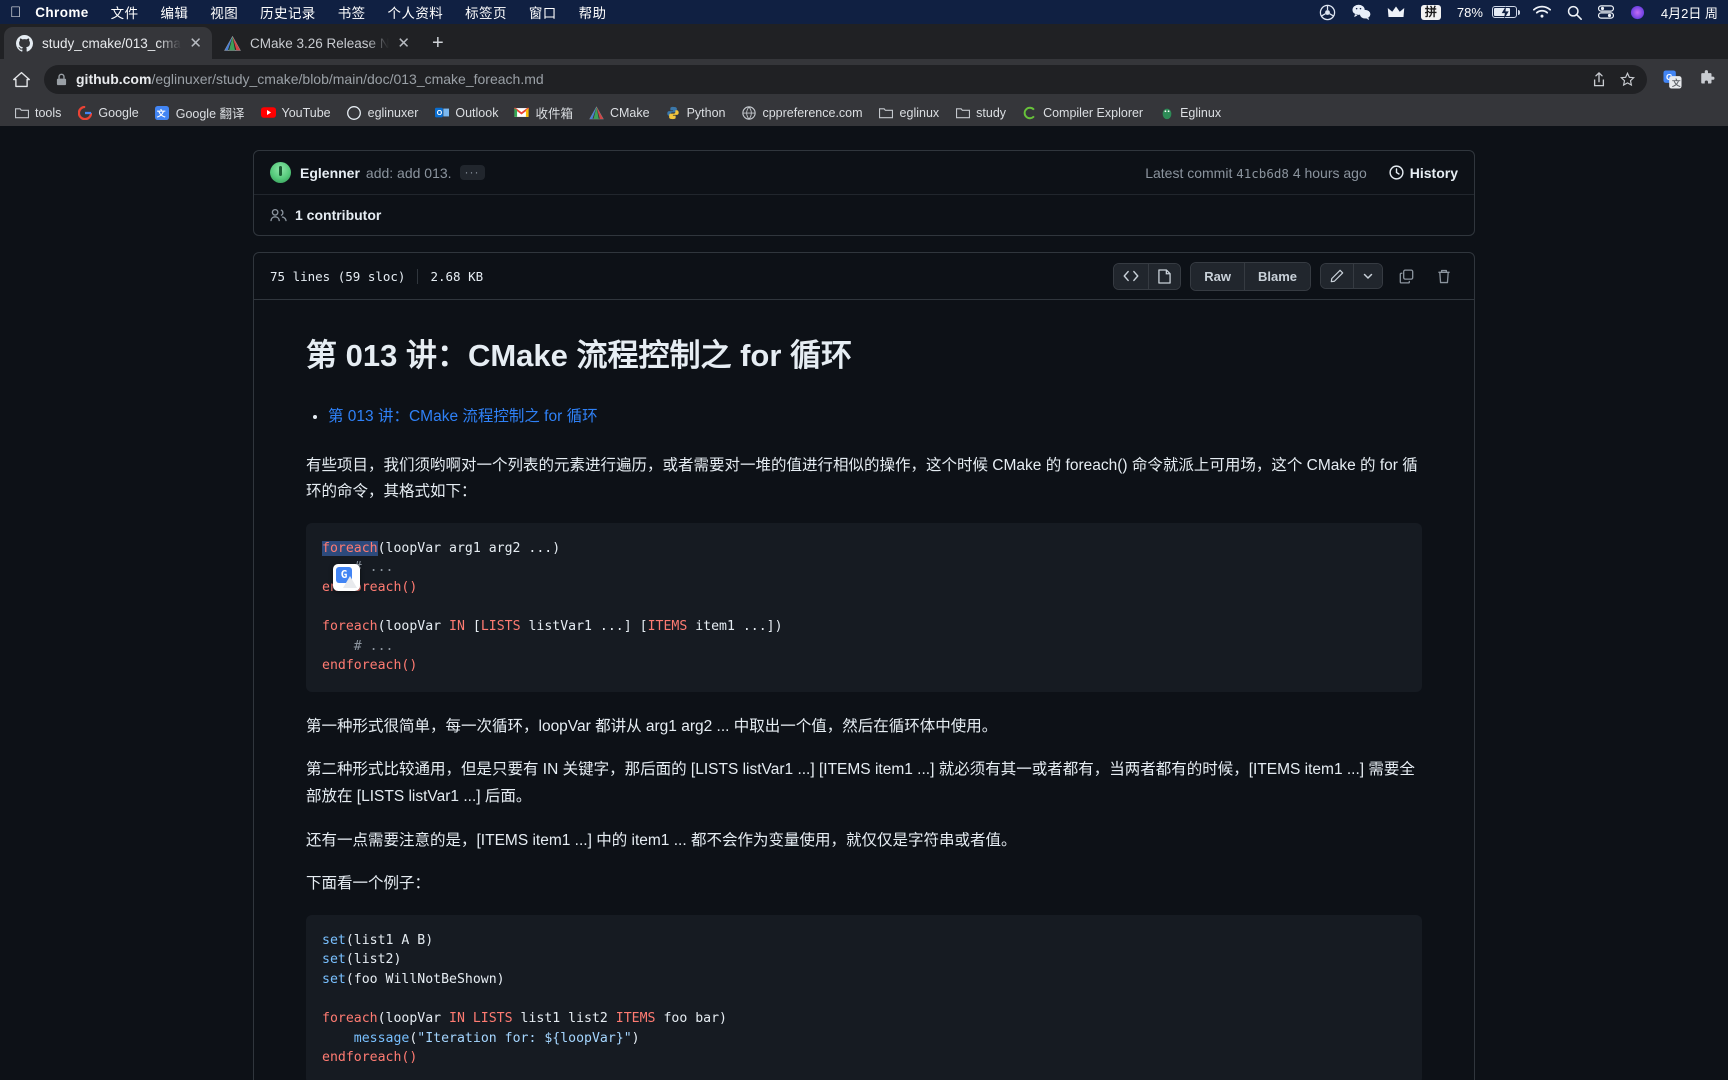  I want to click on code-fn-set-3: set, so click(334, 980).